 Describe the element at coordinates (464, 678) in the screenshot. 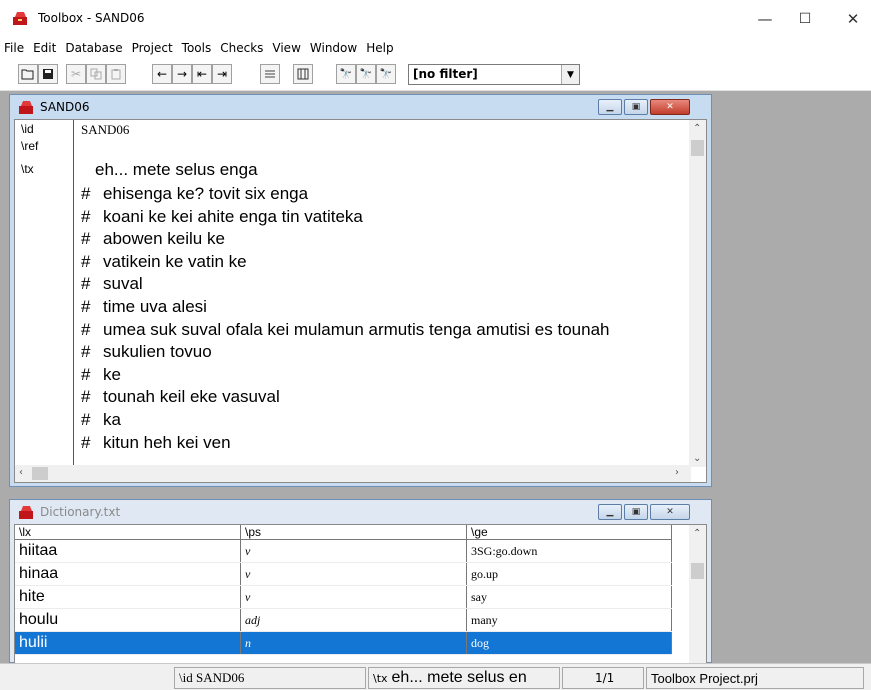

I see `status-tx: \tx eh... mete selus en` at that location.